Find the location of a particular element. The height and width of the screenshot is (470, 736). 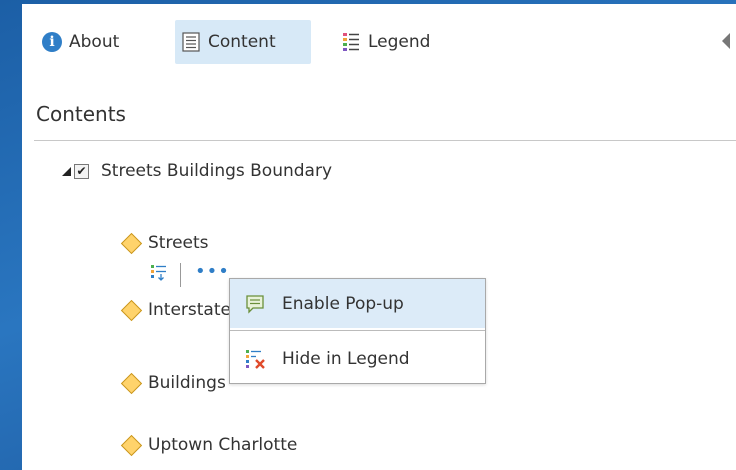

layer-group-row: ✔ Streets Buildings Boundary is located at coordinates (197, 171).